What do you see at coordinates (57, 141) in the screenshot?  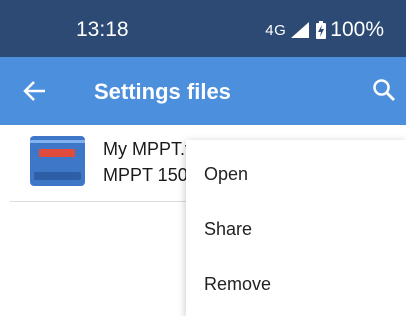 I see `thumbnail-band` at bounding box center [57, 141].